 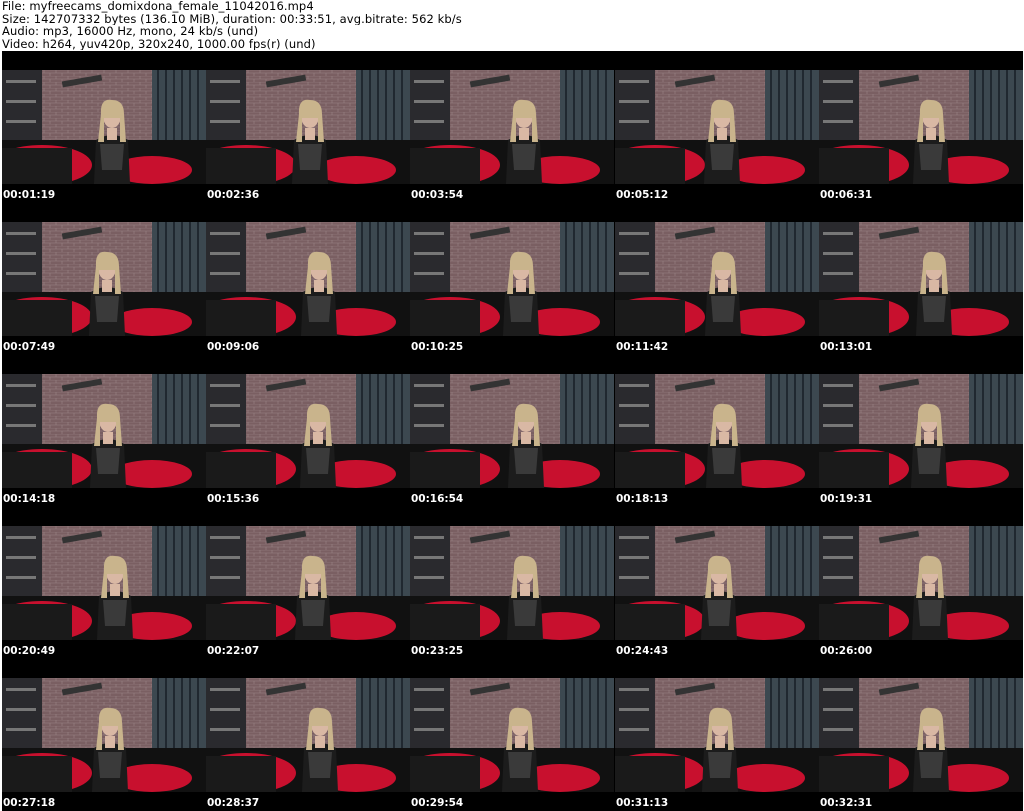 What do you see at coordinates (29, 651) in the screenshot?
I see `thumbnail-timecode: 00:20:49` at bounding box center [29, 651].